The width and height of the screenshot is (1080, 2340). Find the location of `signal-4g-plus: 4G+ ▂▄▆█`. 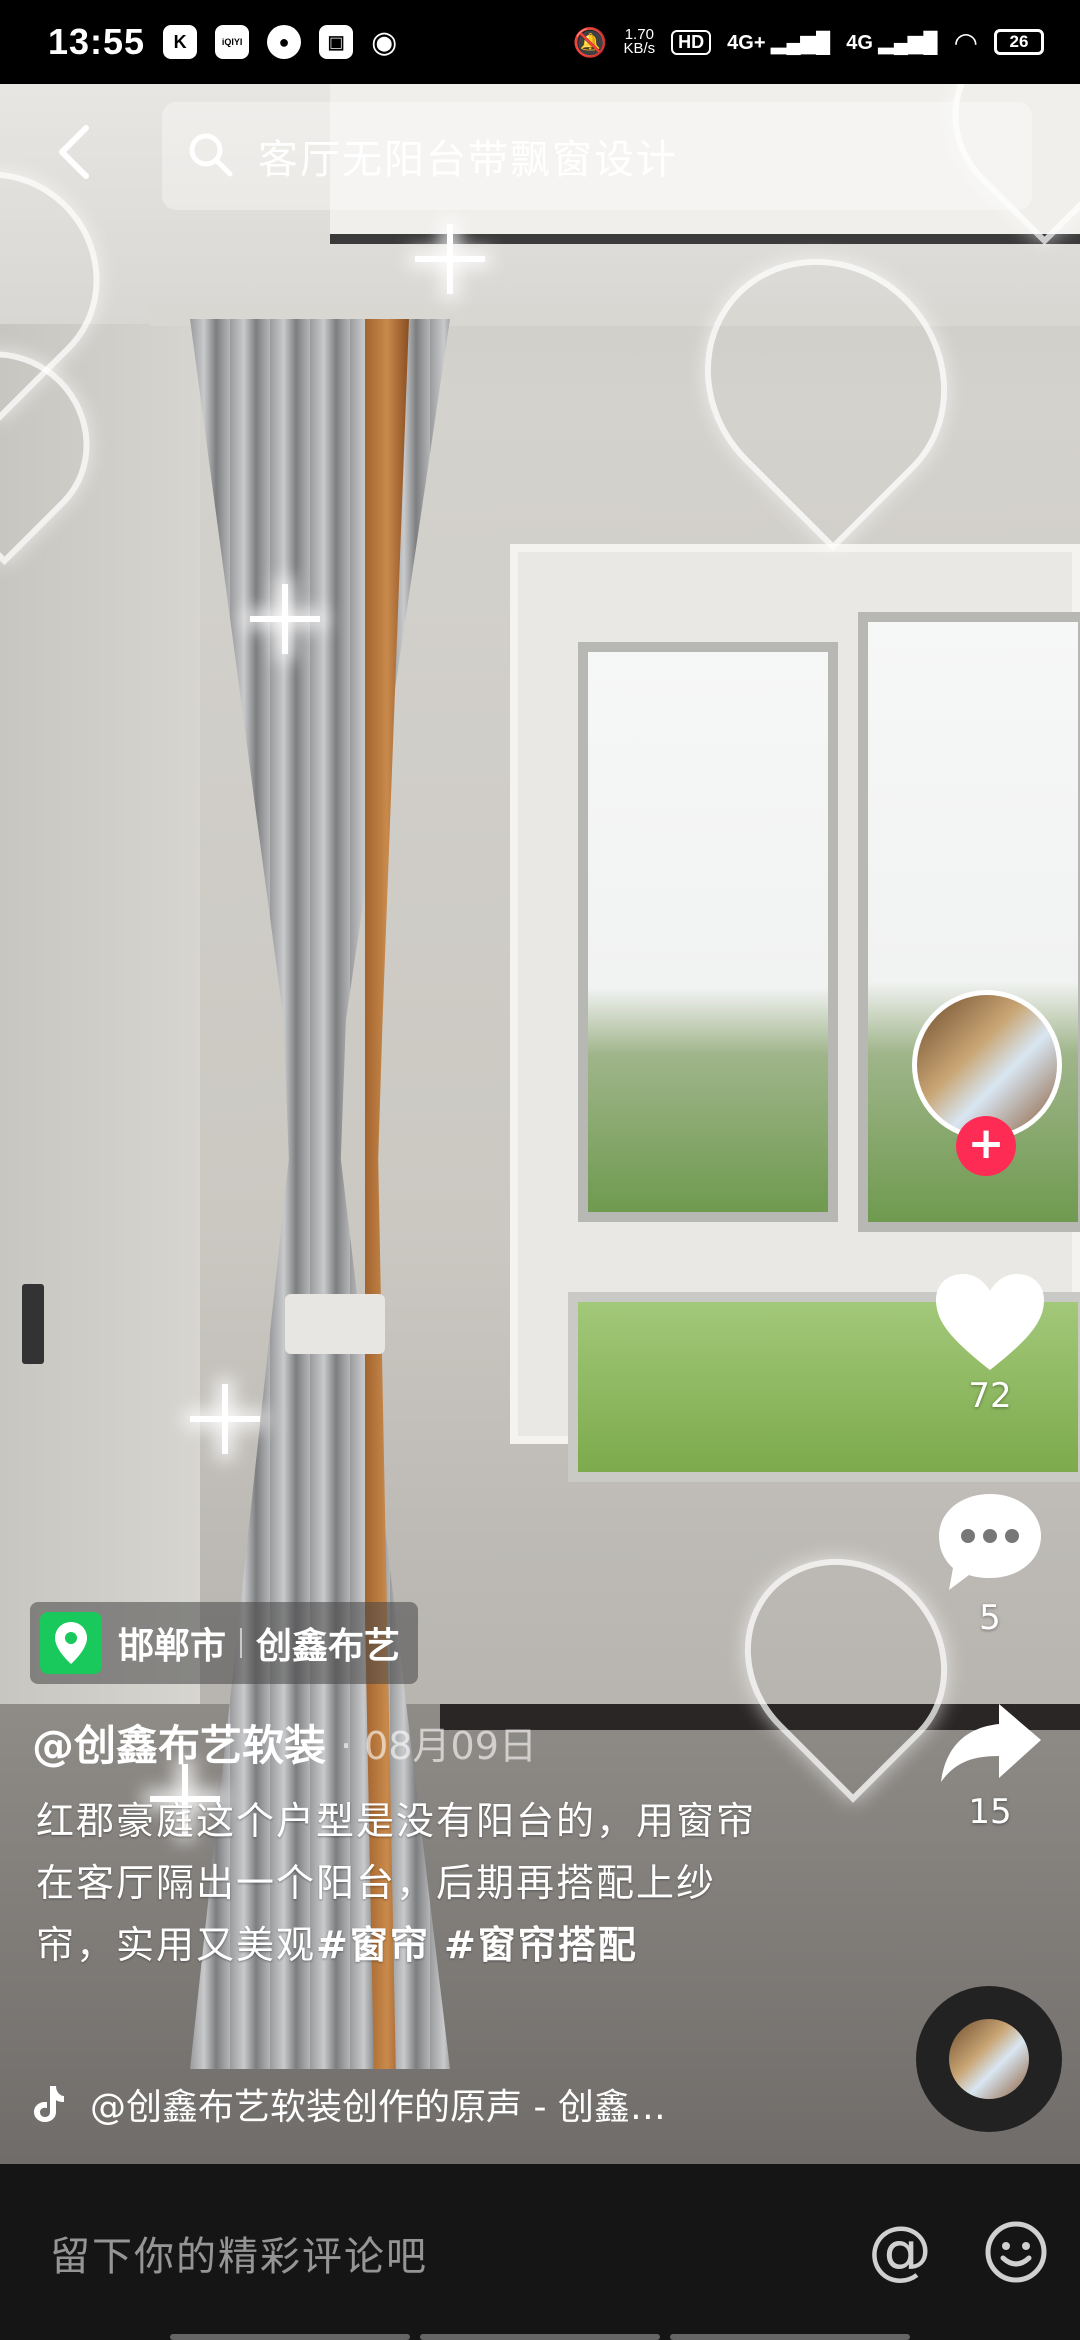

signal-4g-plus: 4G+ ▂▄▆█ is located at coordinates (779, 42).